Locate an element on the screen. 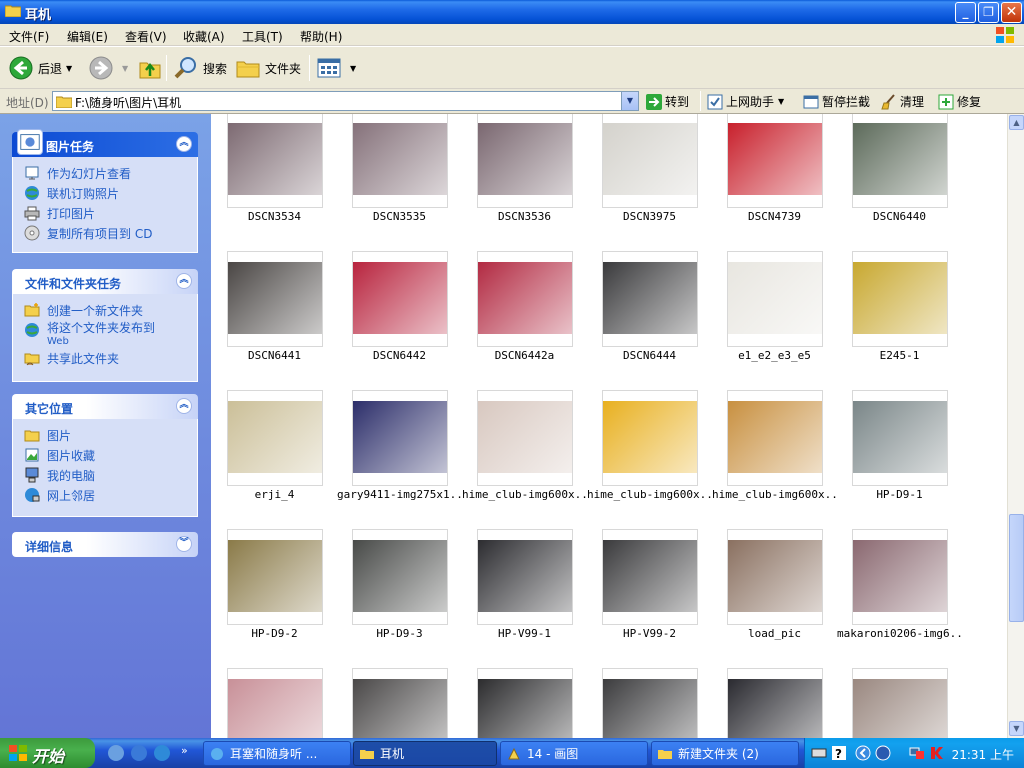 The height and width of the screenshot is (768, 1024). file-name-label: DSCN6444 is located at coordinates (649, 355).